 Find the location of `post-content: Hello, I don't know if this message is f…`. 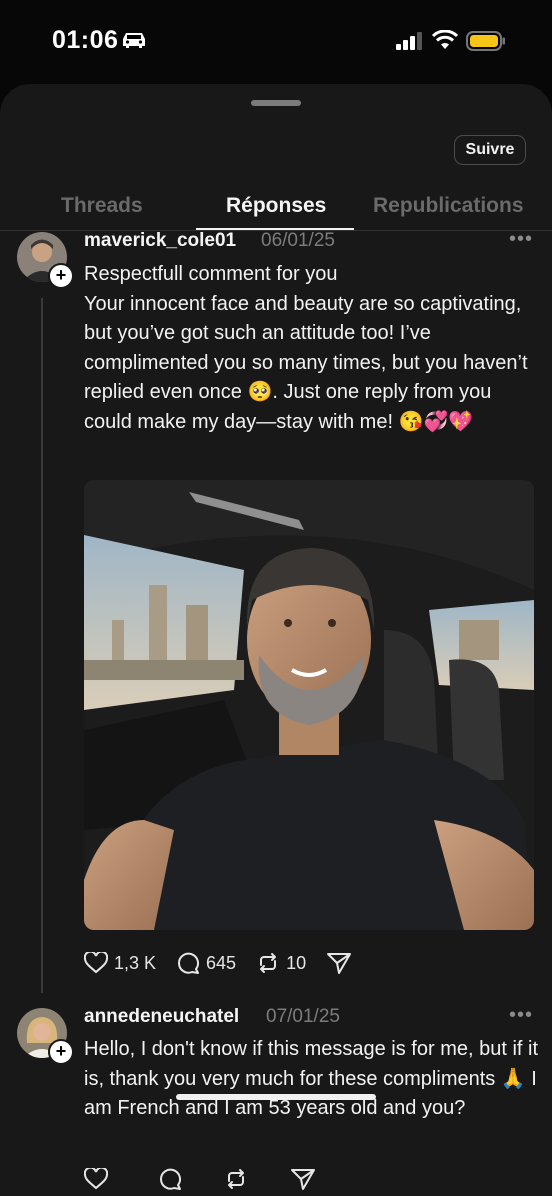

post-content: Hello, I don't know if this message is f… is located at coordinates (311, 1079).